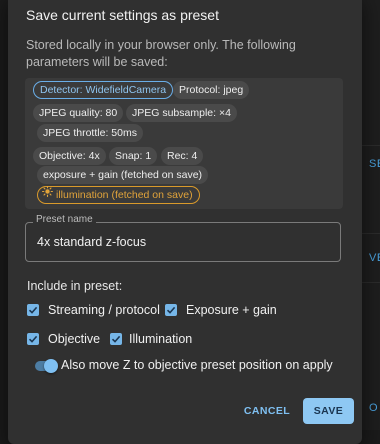 The width and height of the screenshot is (380, 444). Describe the element at coordinates (160, 339) in the screenshot. I see `checkbox-illumination-label: Illumination` at that location.